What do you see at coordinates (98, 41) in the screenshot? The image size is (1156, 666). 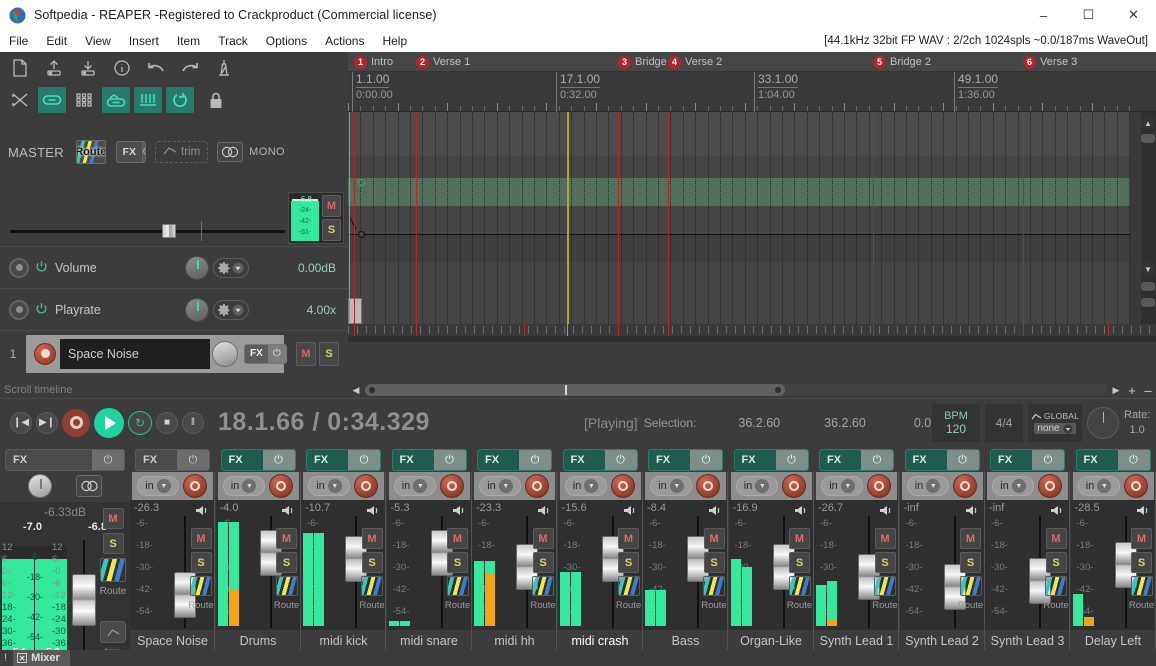 I see `menu-view: View` at bounding box center [98, 41].